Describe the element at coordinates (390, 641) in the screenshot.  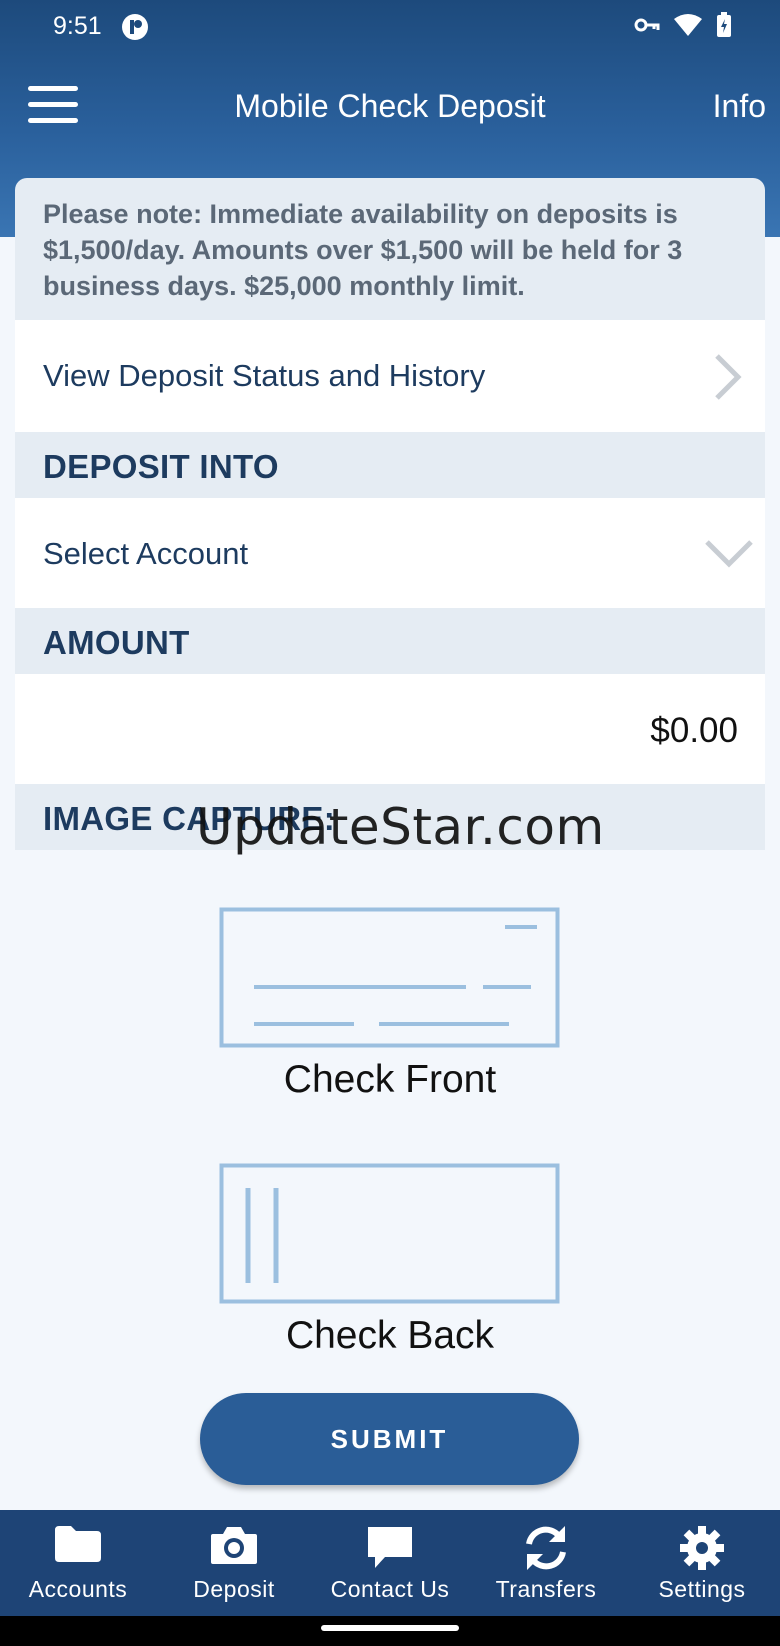
I see `amount-section: AMOUNT` at that location.